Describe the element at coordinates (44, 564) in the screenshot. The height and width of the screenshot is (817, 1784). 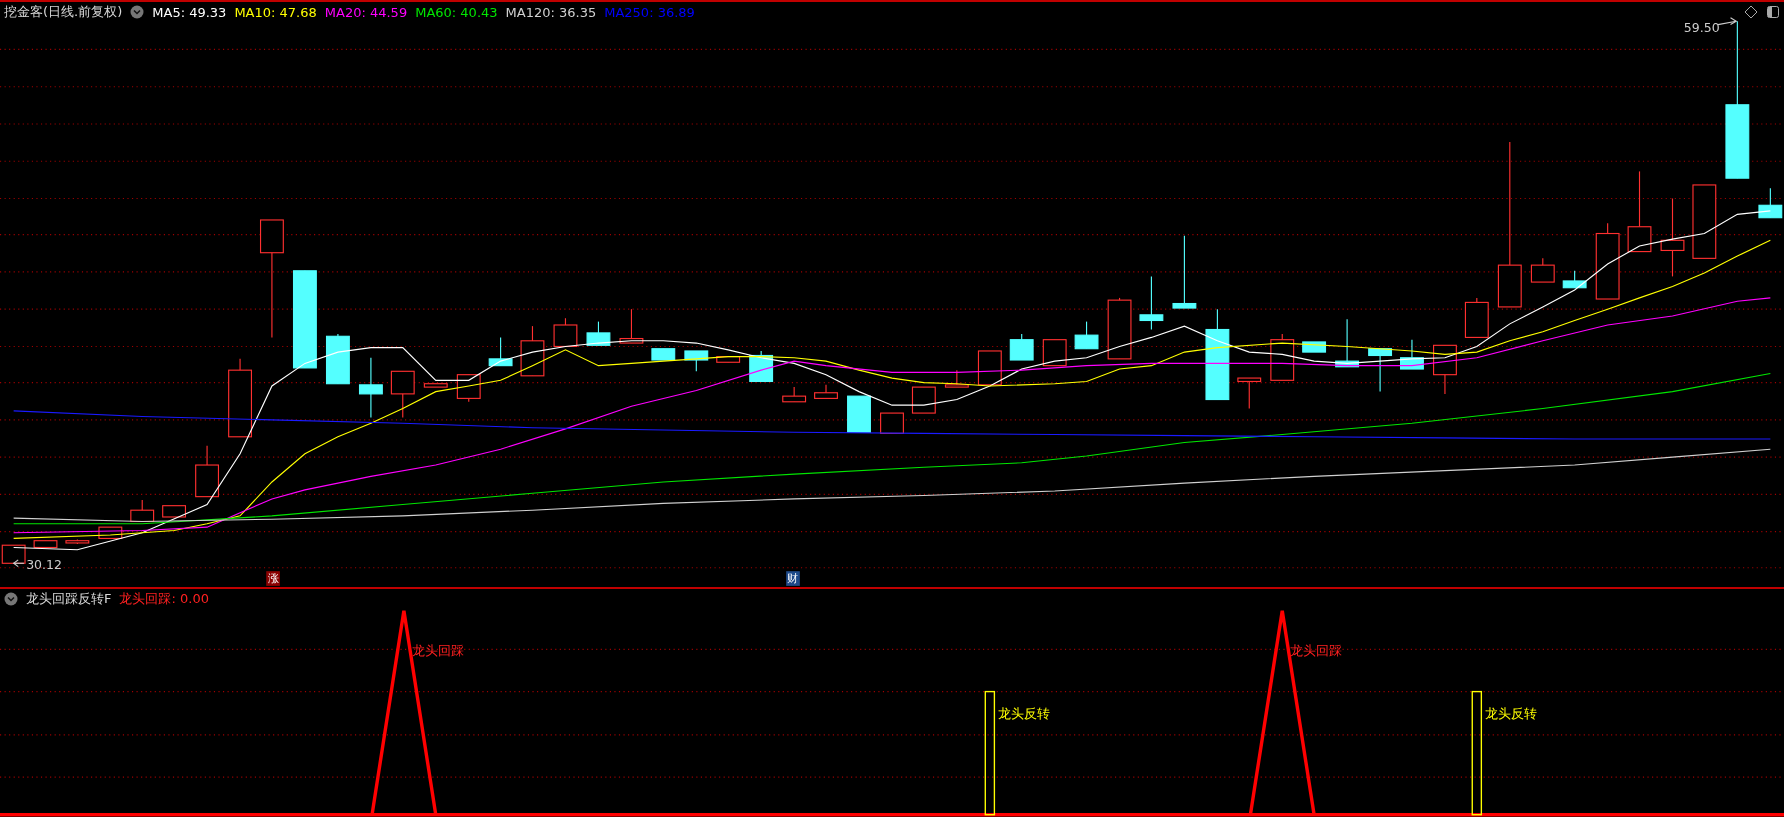
I see `low-price-label: 30.12` at that location.